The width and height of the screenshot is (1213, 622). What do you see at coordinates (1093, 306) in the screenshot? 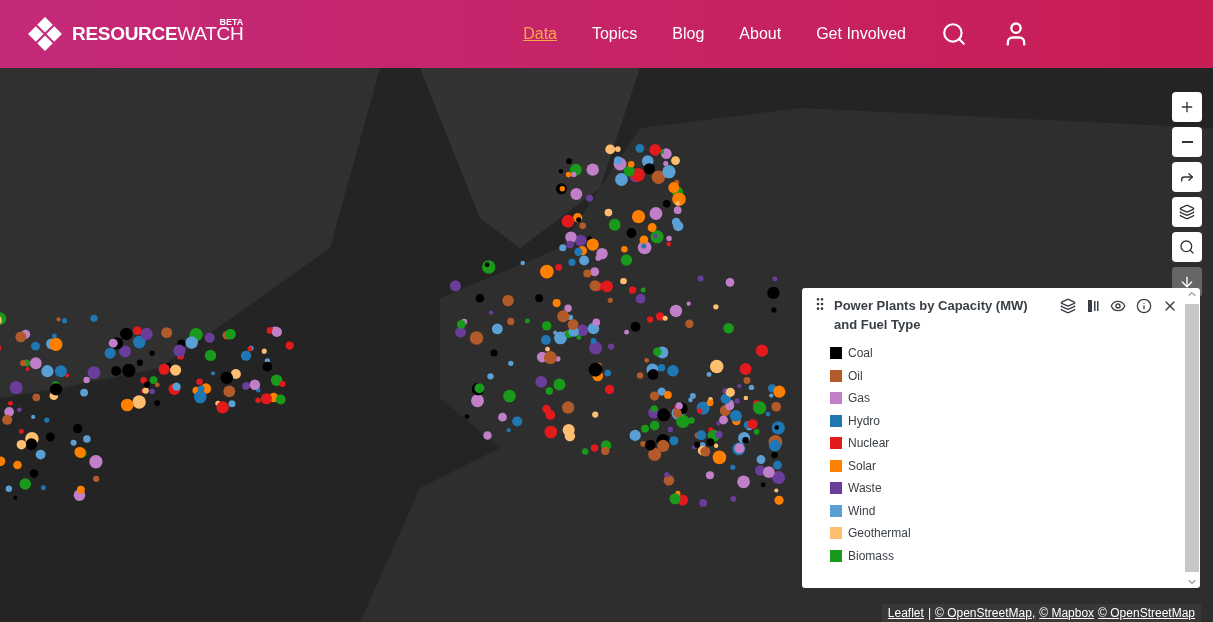
I see `opacity-button` at bounding box center [1093, 306].